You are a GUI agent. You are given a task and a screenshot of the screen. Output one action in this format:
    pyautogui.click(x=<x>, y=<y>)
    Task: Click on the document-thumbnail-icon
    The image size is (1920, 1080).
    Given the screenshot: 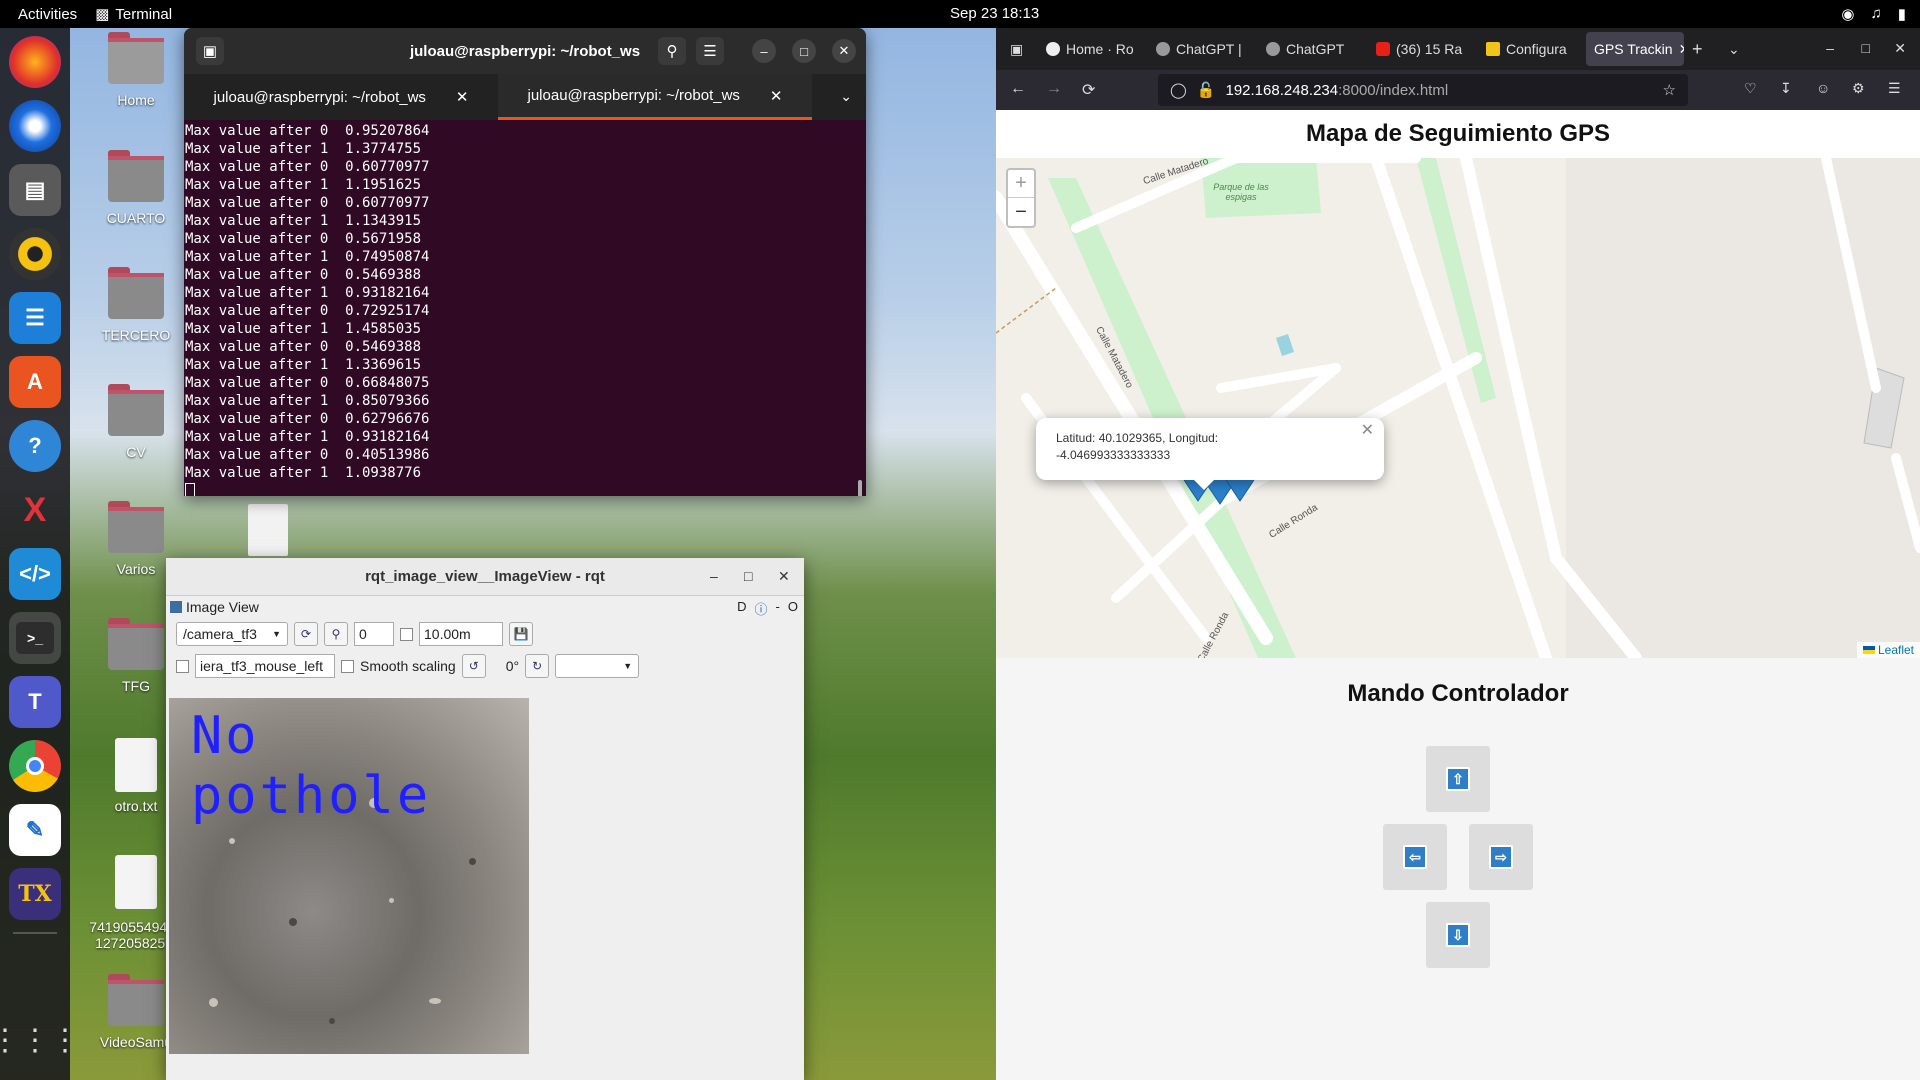 What is the action you would take?
    pyautogui.click(x=268, y=530)
    